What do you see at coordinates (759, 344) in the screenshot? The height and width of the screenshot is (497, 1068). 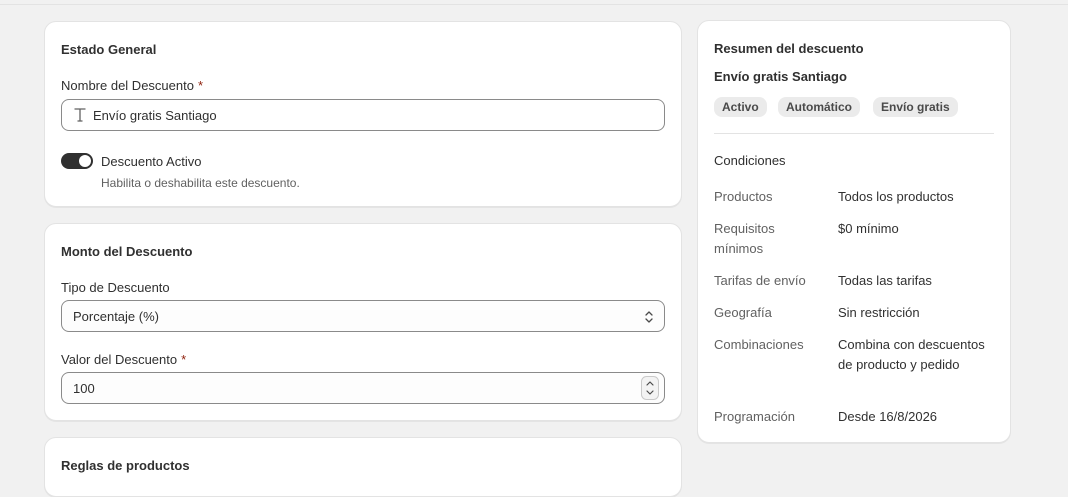 I see `row-key-combinaciones: Combinaciones` at bounding box center [759, 344].